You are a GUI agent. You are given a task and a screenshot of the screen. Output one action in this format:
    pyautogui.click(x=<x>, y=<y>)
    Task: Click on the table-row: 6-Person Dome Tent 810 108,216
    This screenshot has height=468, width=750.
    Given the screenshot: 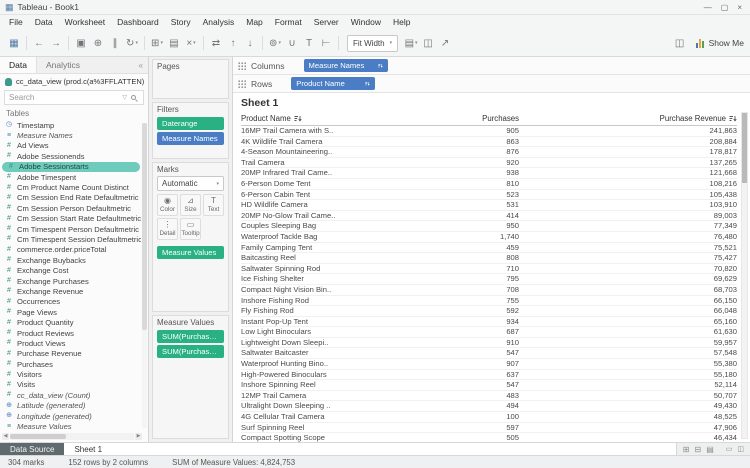 What is the action you would take?
    pyautogui.click(x=489, y=184)
    